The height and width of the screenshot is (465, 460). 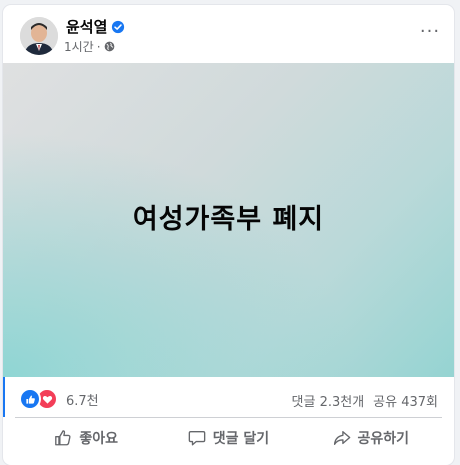 What do you see at coordinates (59, 399) in the screenshot?
I see `reactions-summary: 6.7천` at bounding box center [59, 399].